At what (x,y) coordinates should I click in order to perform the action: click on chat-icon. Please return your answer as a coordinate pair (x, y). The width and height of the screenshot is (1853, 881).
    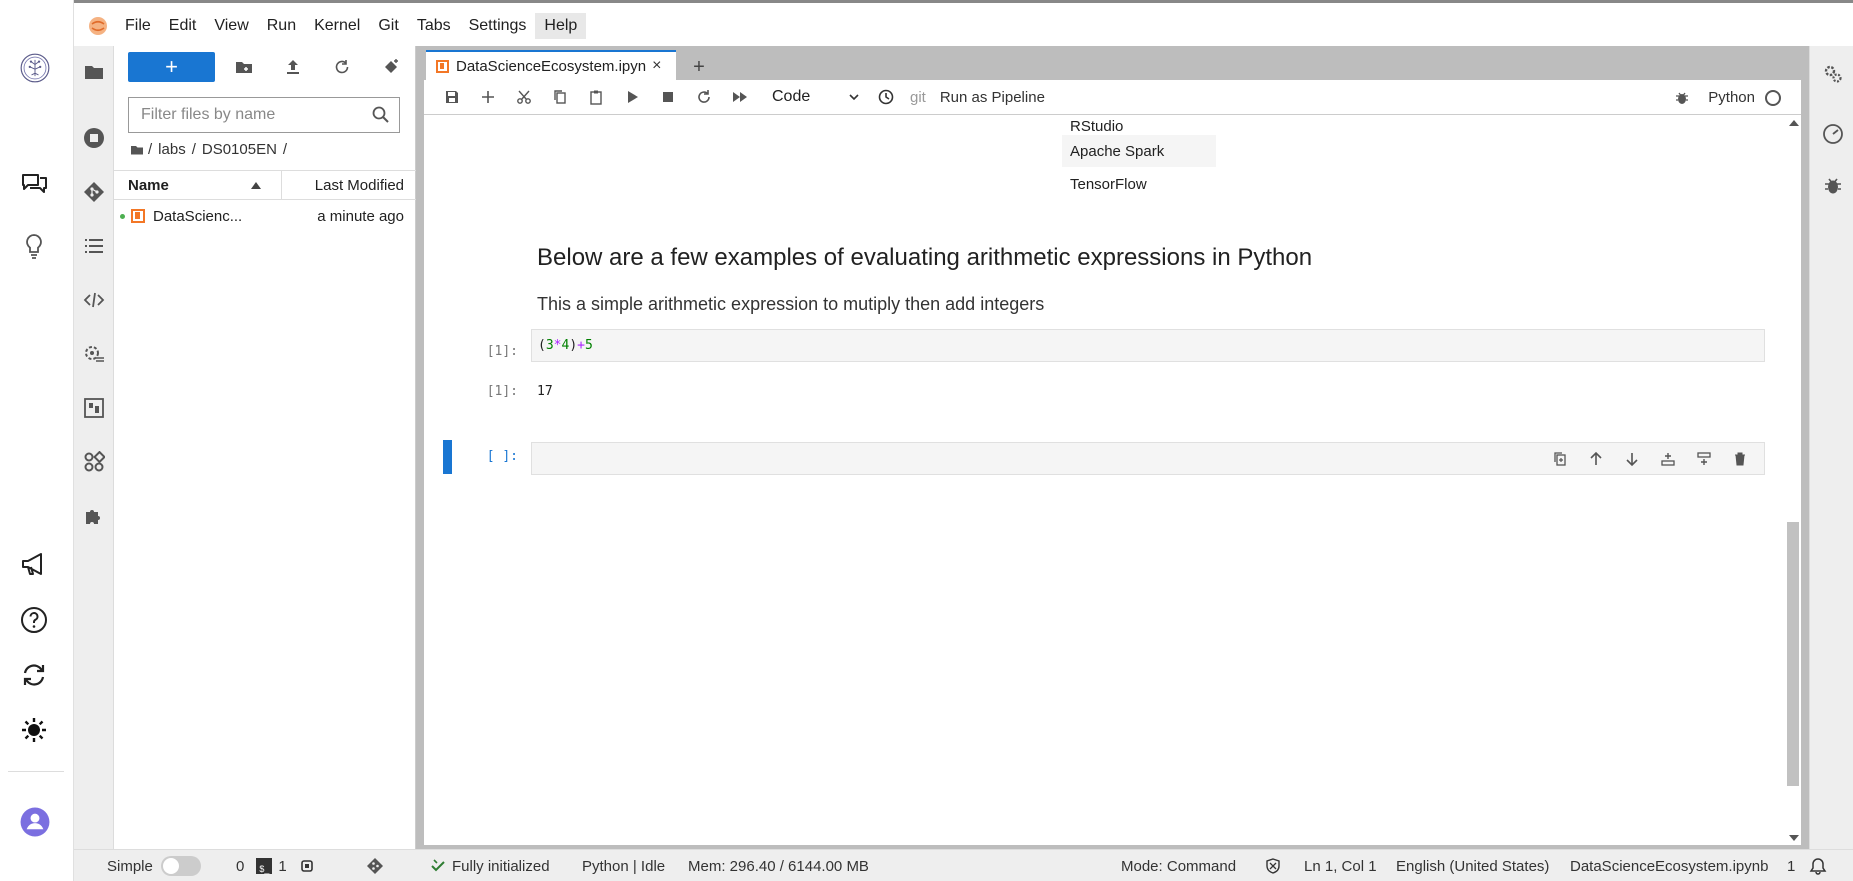
    Looking at the image, I should click on (34, 184).